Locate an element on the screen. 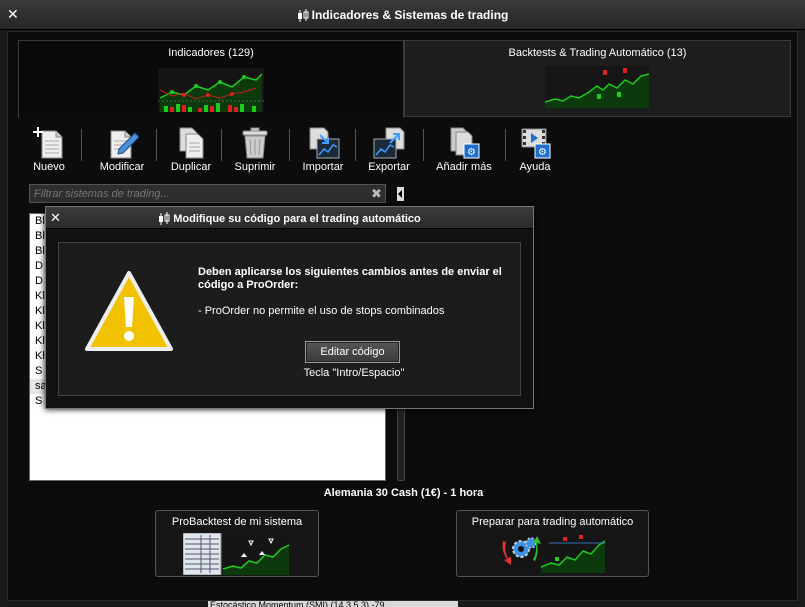 The height and width of the screenshot is (607, 805). probacktest-button: ProBacktest de mi sistema is located at coordinates (237, 543).